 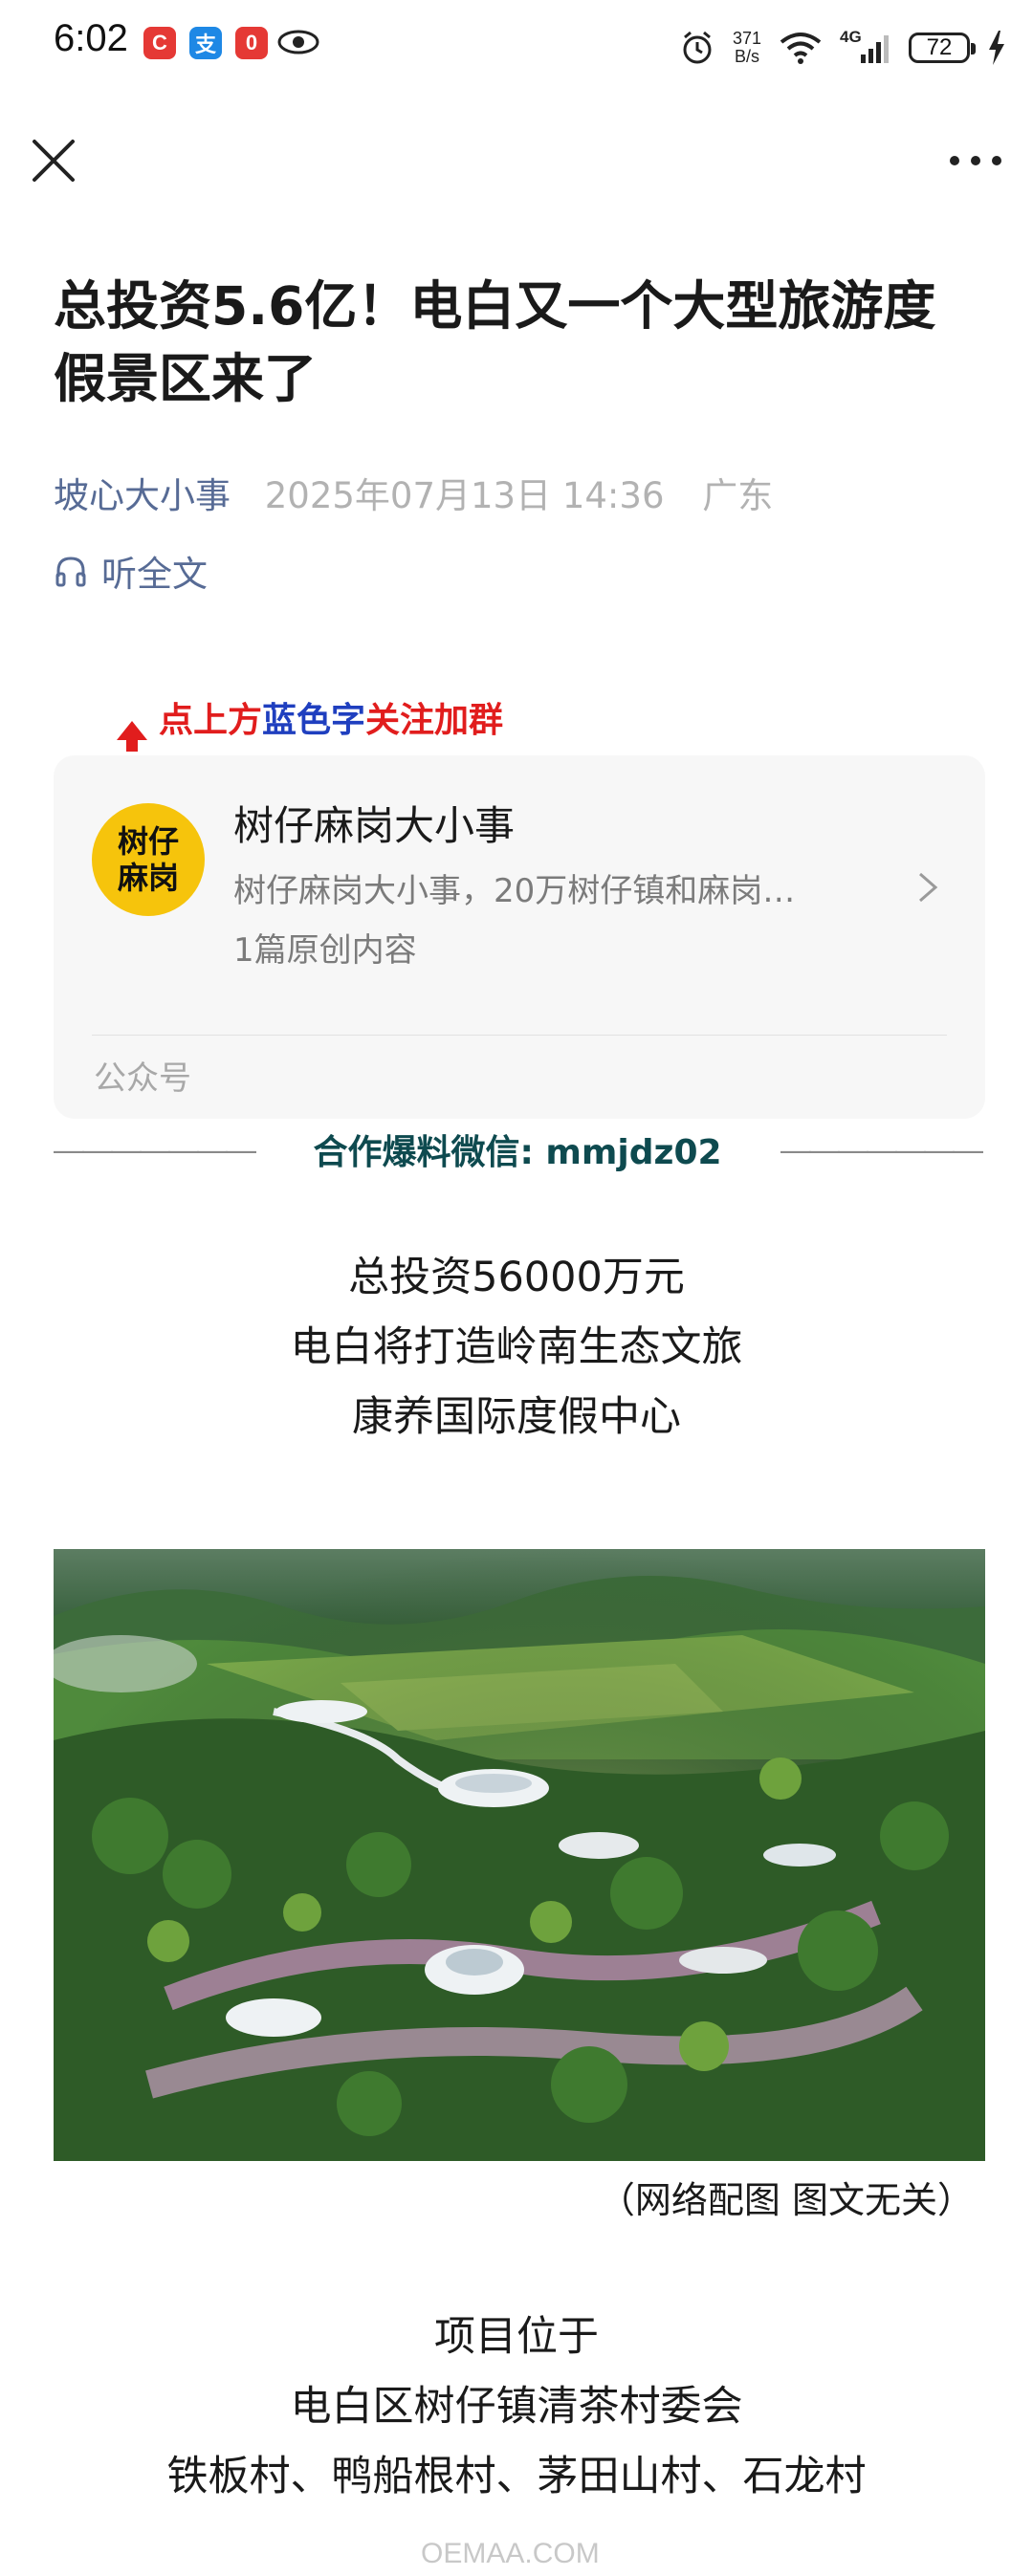 I want to click on more-options-icon, so click(x=975, y=160).